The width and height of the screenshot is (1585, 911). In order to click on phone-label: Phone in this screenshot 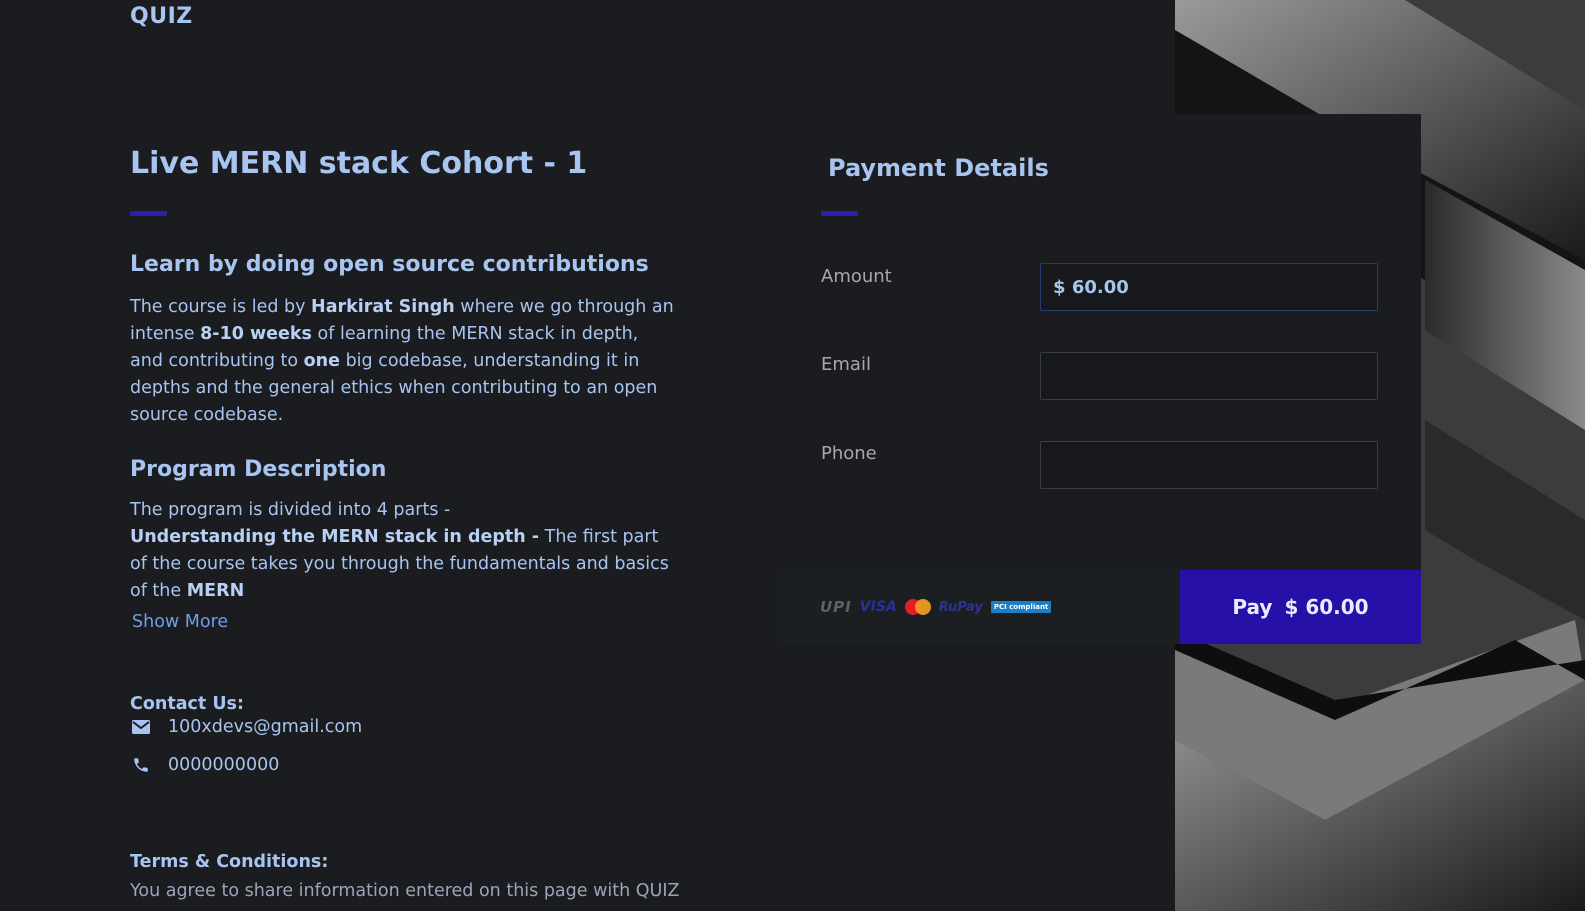, I will do `click(849, 453)`.